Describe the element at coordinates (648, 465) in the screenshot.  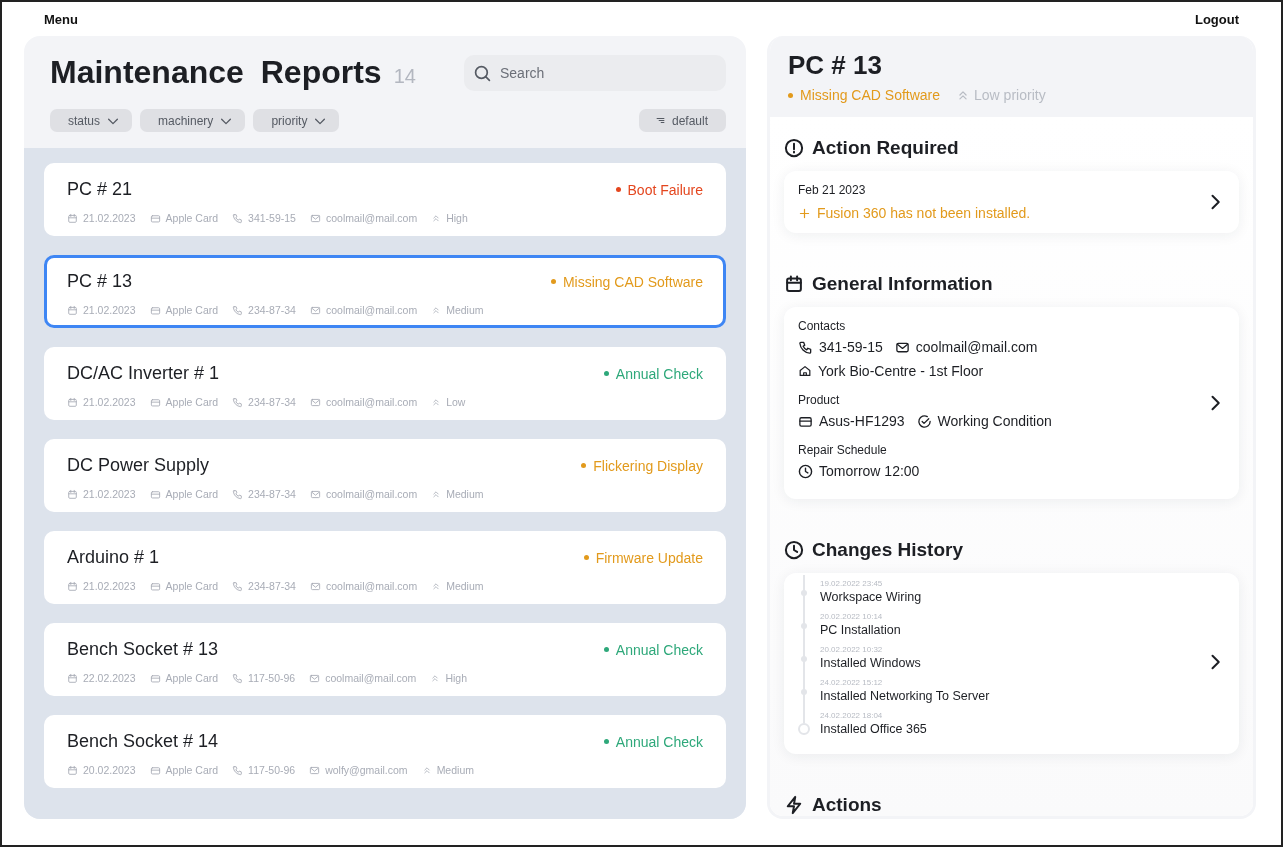
I see `status-label: Flickering Display` at that location.